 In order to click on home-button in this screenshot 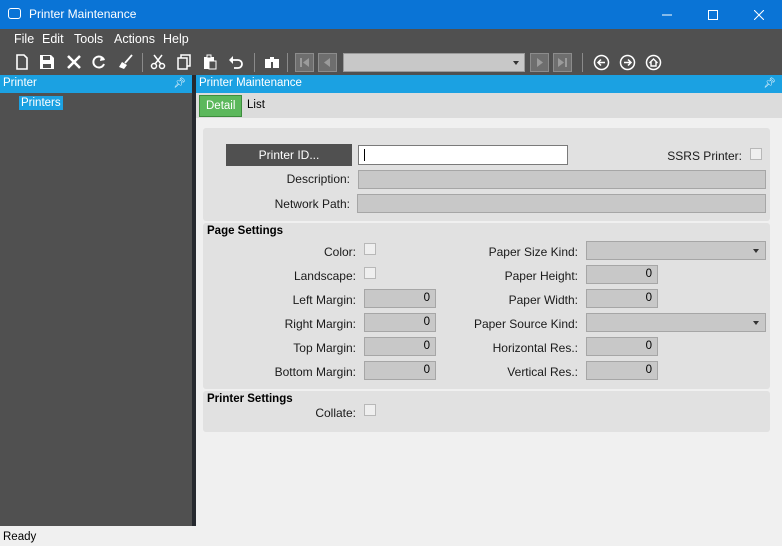, I will do `click(653, 62)`.